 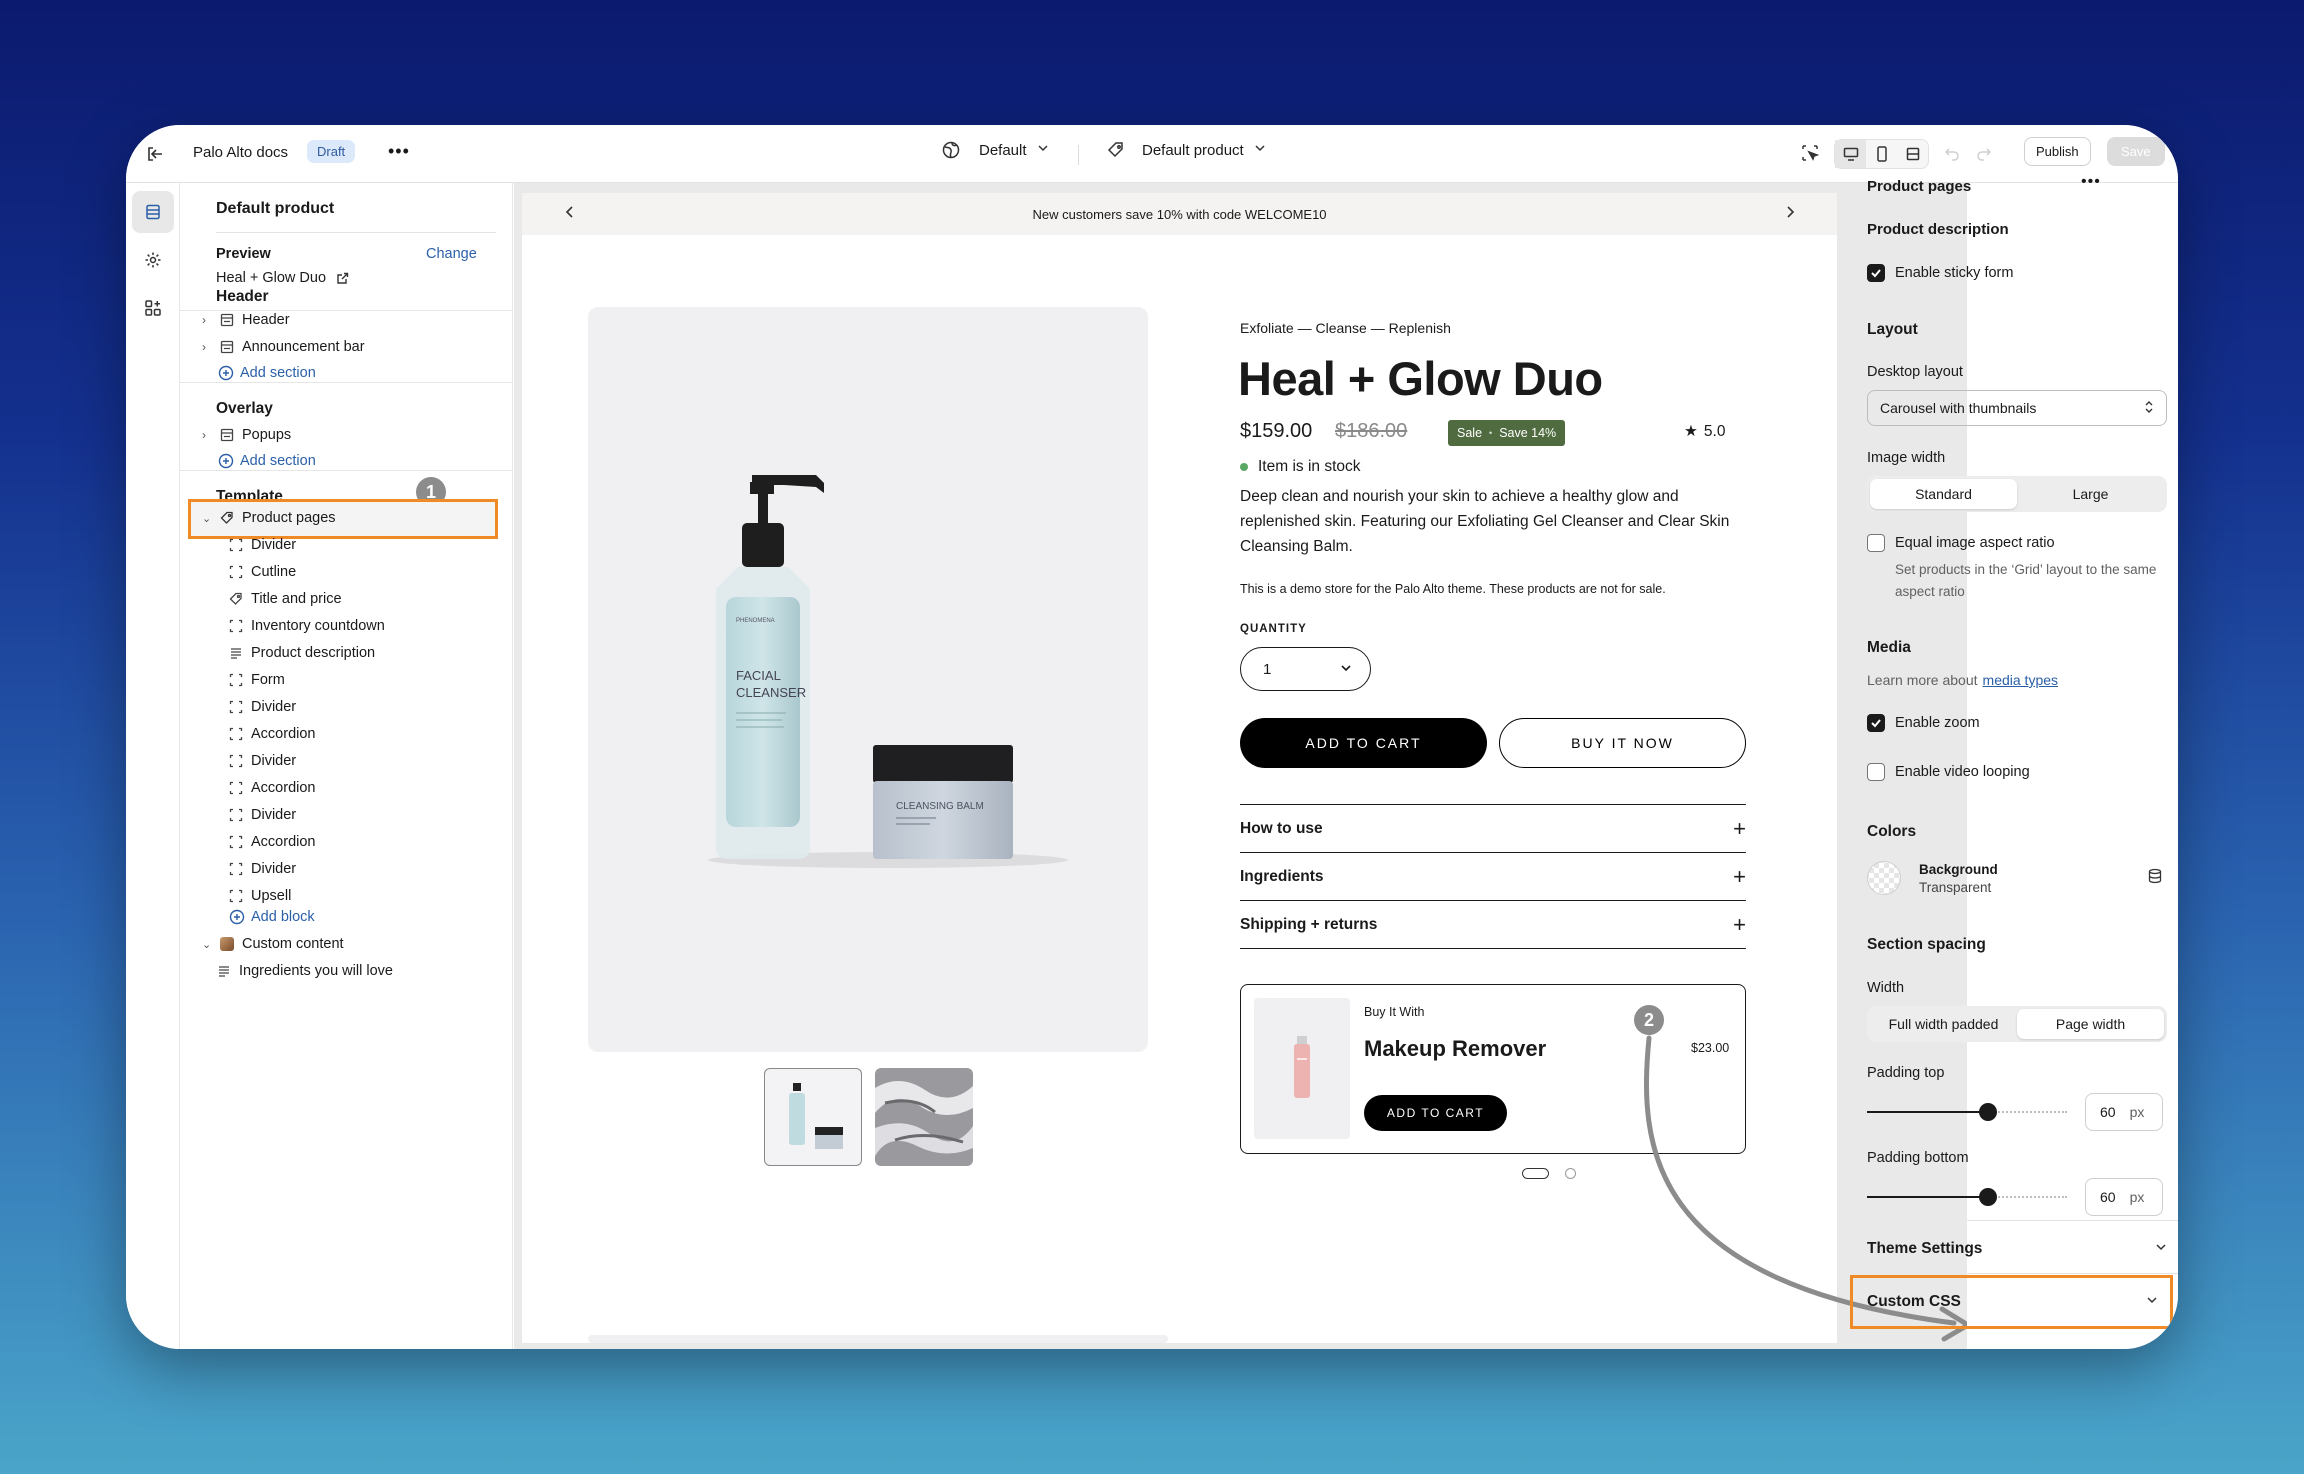 I want to click on compare-price: $186.00, so click(x=1371, y=431).